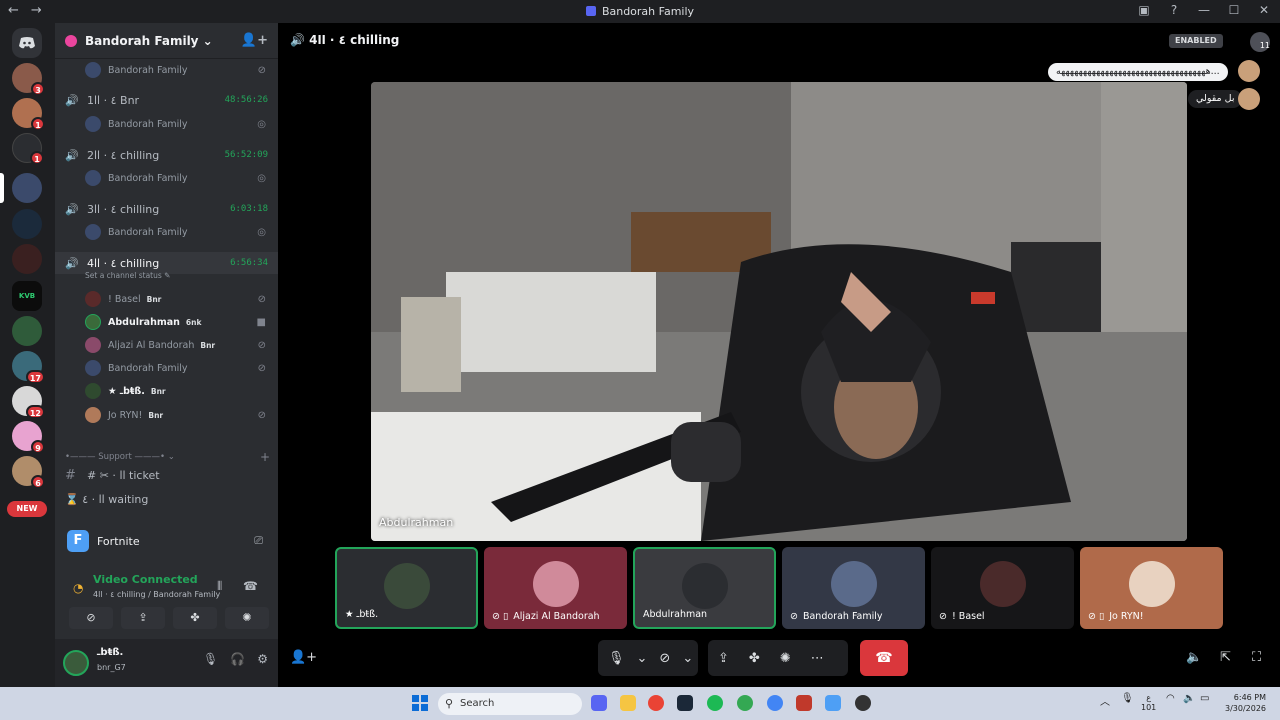 The height and width of the screenshot is (720, 1280). Describe the element at coordinates (1256, 657) in the screenshot. I see `fullscreen-icon: ⛶` at that location.